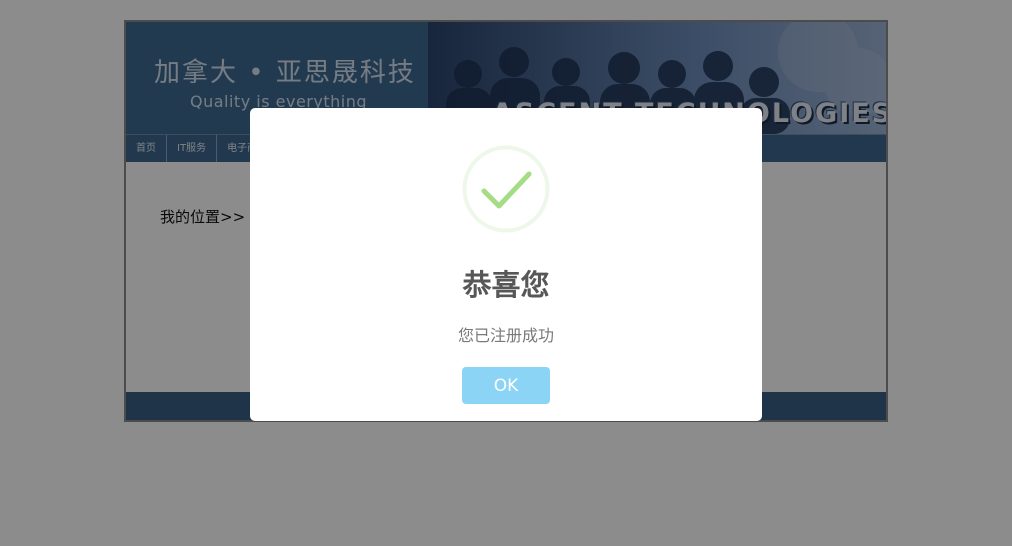  Describe the element at coordinates (506, 285) in the screenshot. I see `dialog-title: 恭喜您` at that location.